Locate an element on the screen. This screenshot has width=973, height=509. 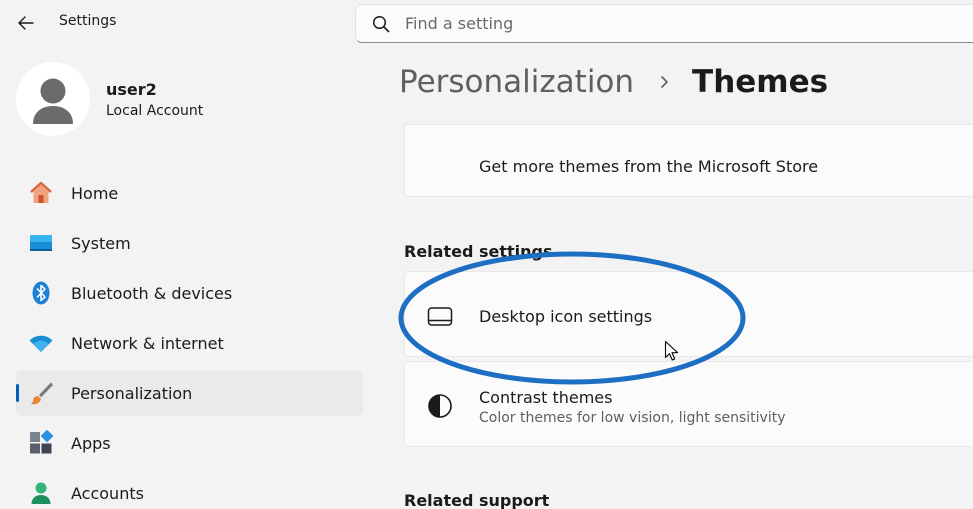
related-settings-heading: Related settings is located at coordinates (478, 251).